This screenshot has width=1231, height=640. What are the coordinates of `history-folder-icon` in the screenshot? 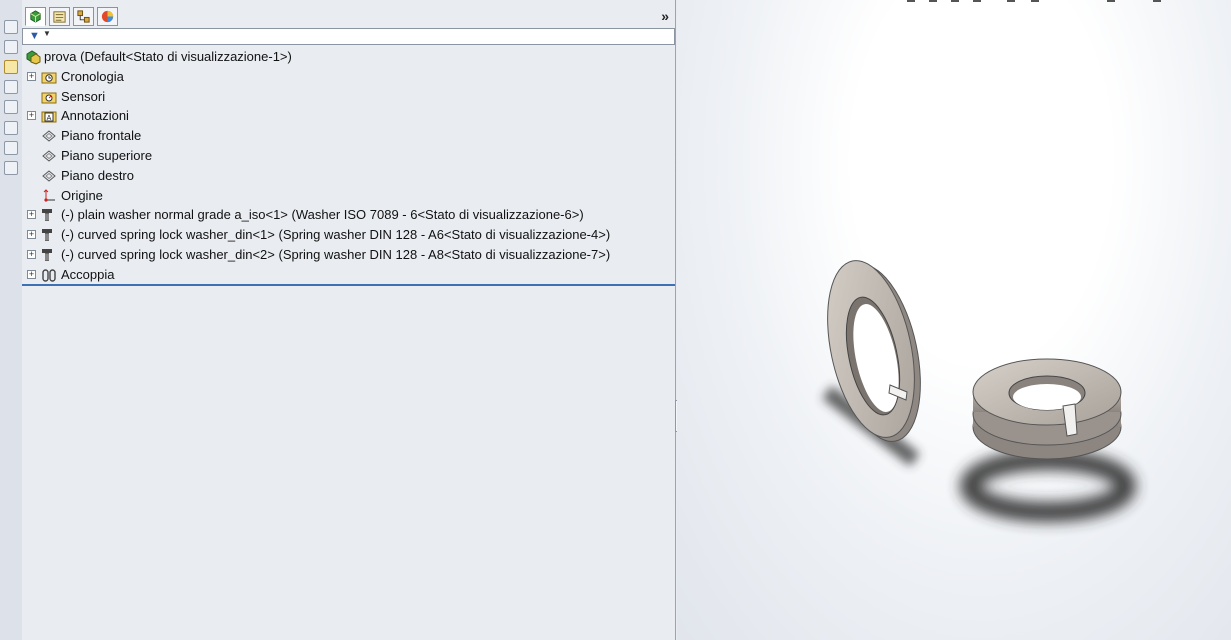 It's located at (49, 78).